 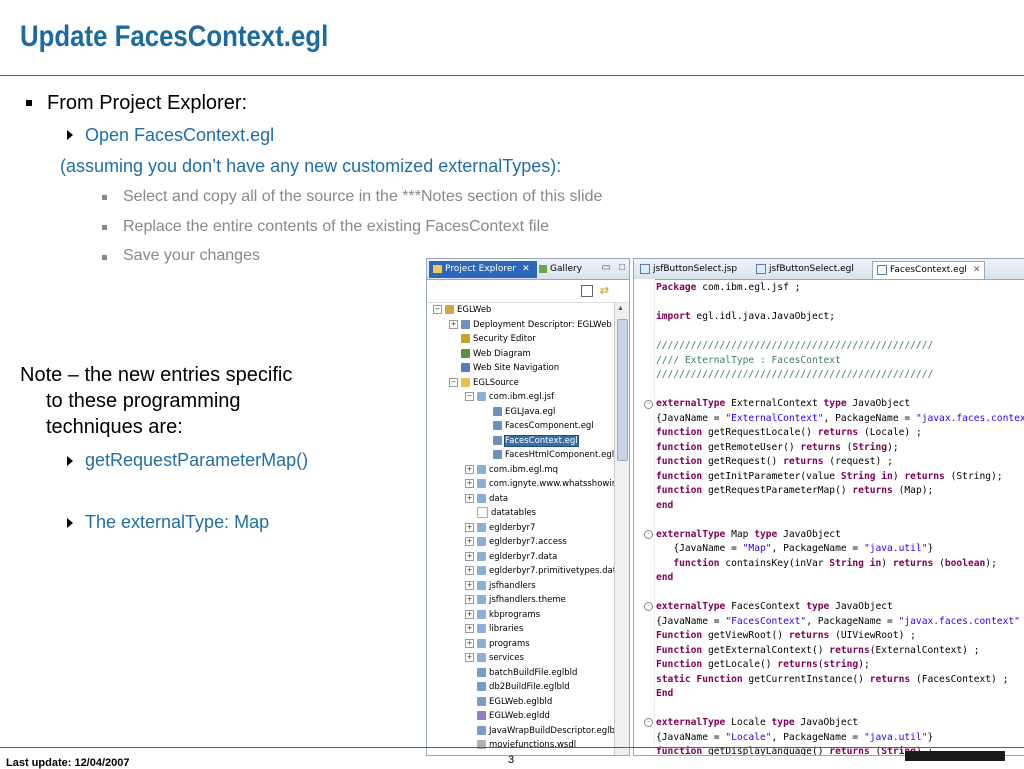 I want to click on tree-item: db2BuildFile.eglbld, so click(x=517, y=687).